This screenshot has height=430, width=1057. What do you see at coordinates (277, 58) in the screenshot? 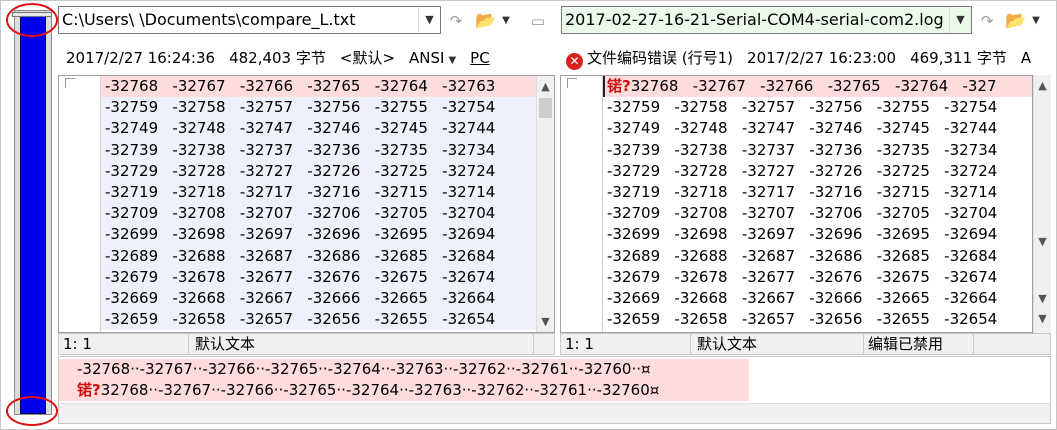
I see `left-size: 482,403 字节` at bounding box center [277, 58].